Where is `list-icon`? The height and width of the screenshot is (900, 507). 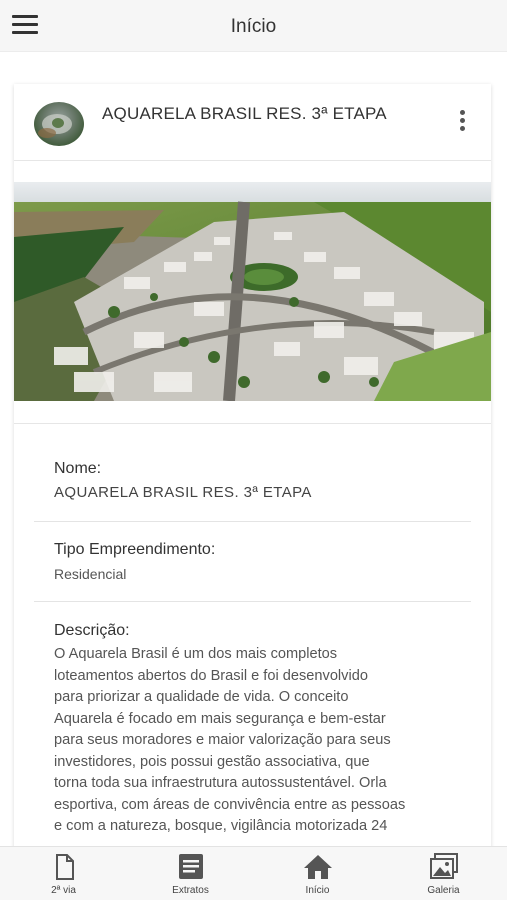
list-icon is located at coordinates (190, 866).